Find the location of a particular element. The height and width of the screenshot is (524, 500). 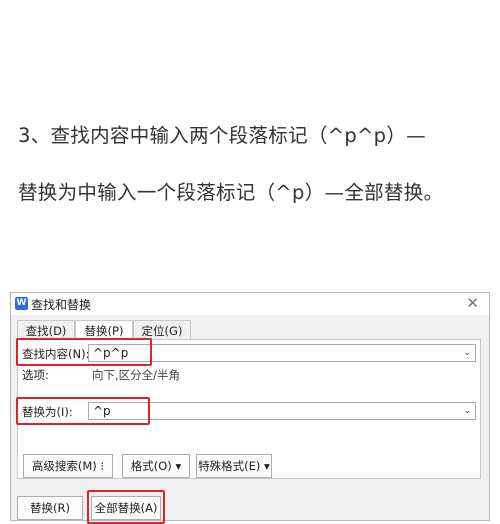

instruction-line-1: 3、查找内容中输入两个段落标记（^p^p）— is located at coordinates (222, 135).